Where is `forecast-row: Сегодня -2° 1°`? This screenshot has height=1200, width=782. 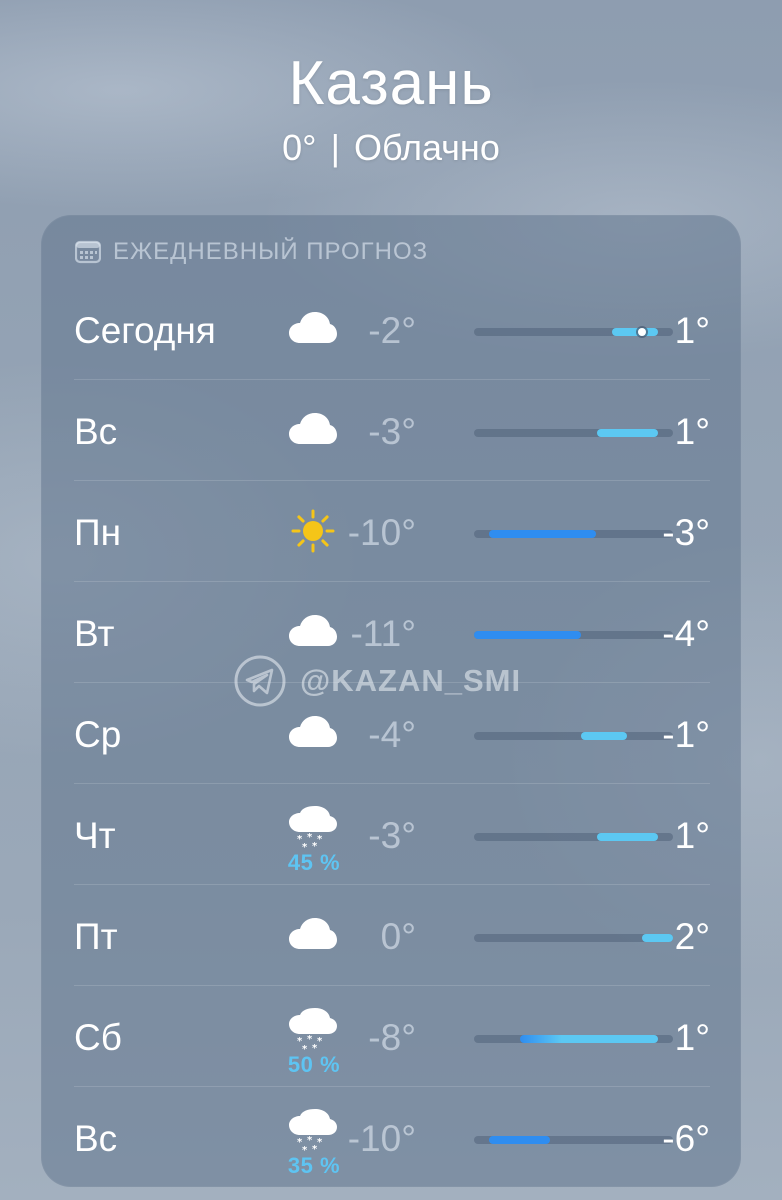 forecast-row: Сегодня -2° 1° is located at coordinates (392, 329).